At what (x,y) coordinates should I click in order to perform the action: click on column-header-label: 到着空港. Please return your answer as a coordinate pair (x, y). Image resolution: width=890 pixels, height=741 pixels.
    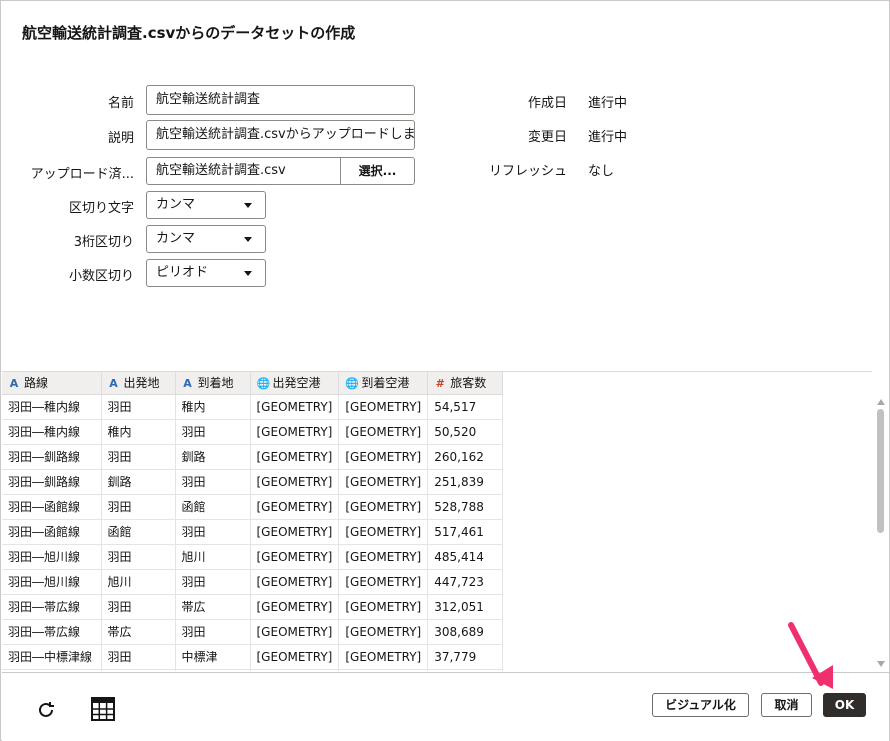
    Looking at the image, I should click on (385, 383).